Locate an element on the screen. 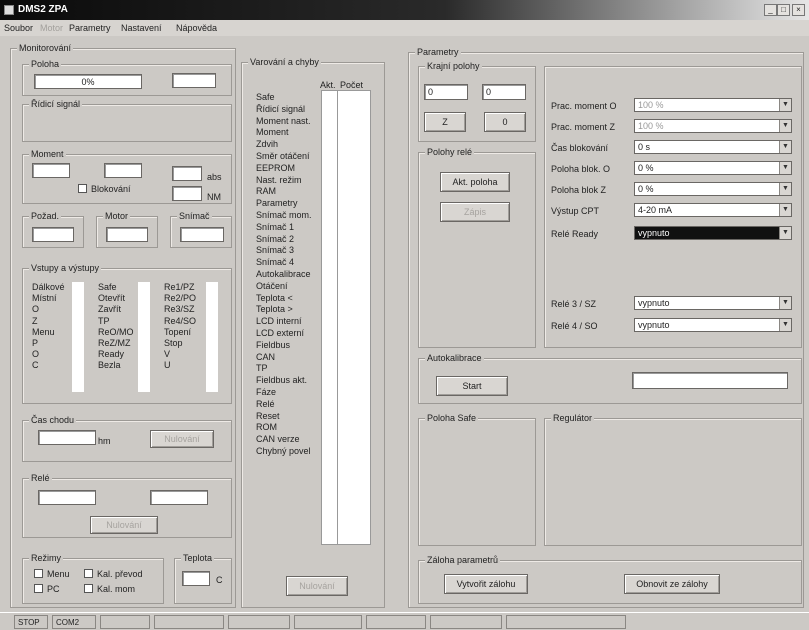  warning-item: CAN is located at coordinates (266, 356).